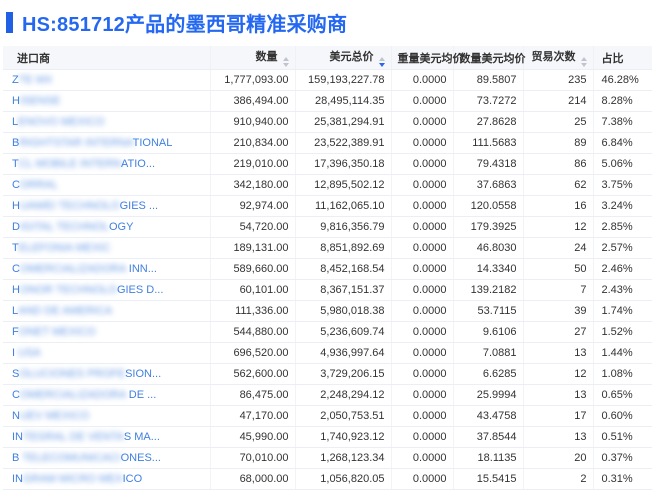 The height and width of the screenshot is (490, 655). Describe the element at coordinates (488, 122) in the screenshot. I see `qty-avg-price-cell: 27.8628` at that location.